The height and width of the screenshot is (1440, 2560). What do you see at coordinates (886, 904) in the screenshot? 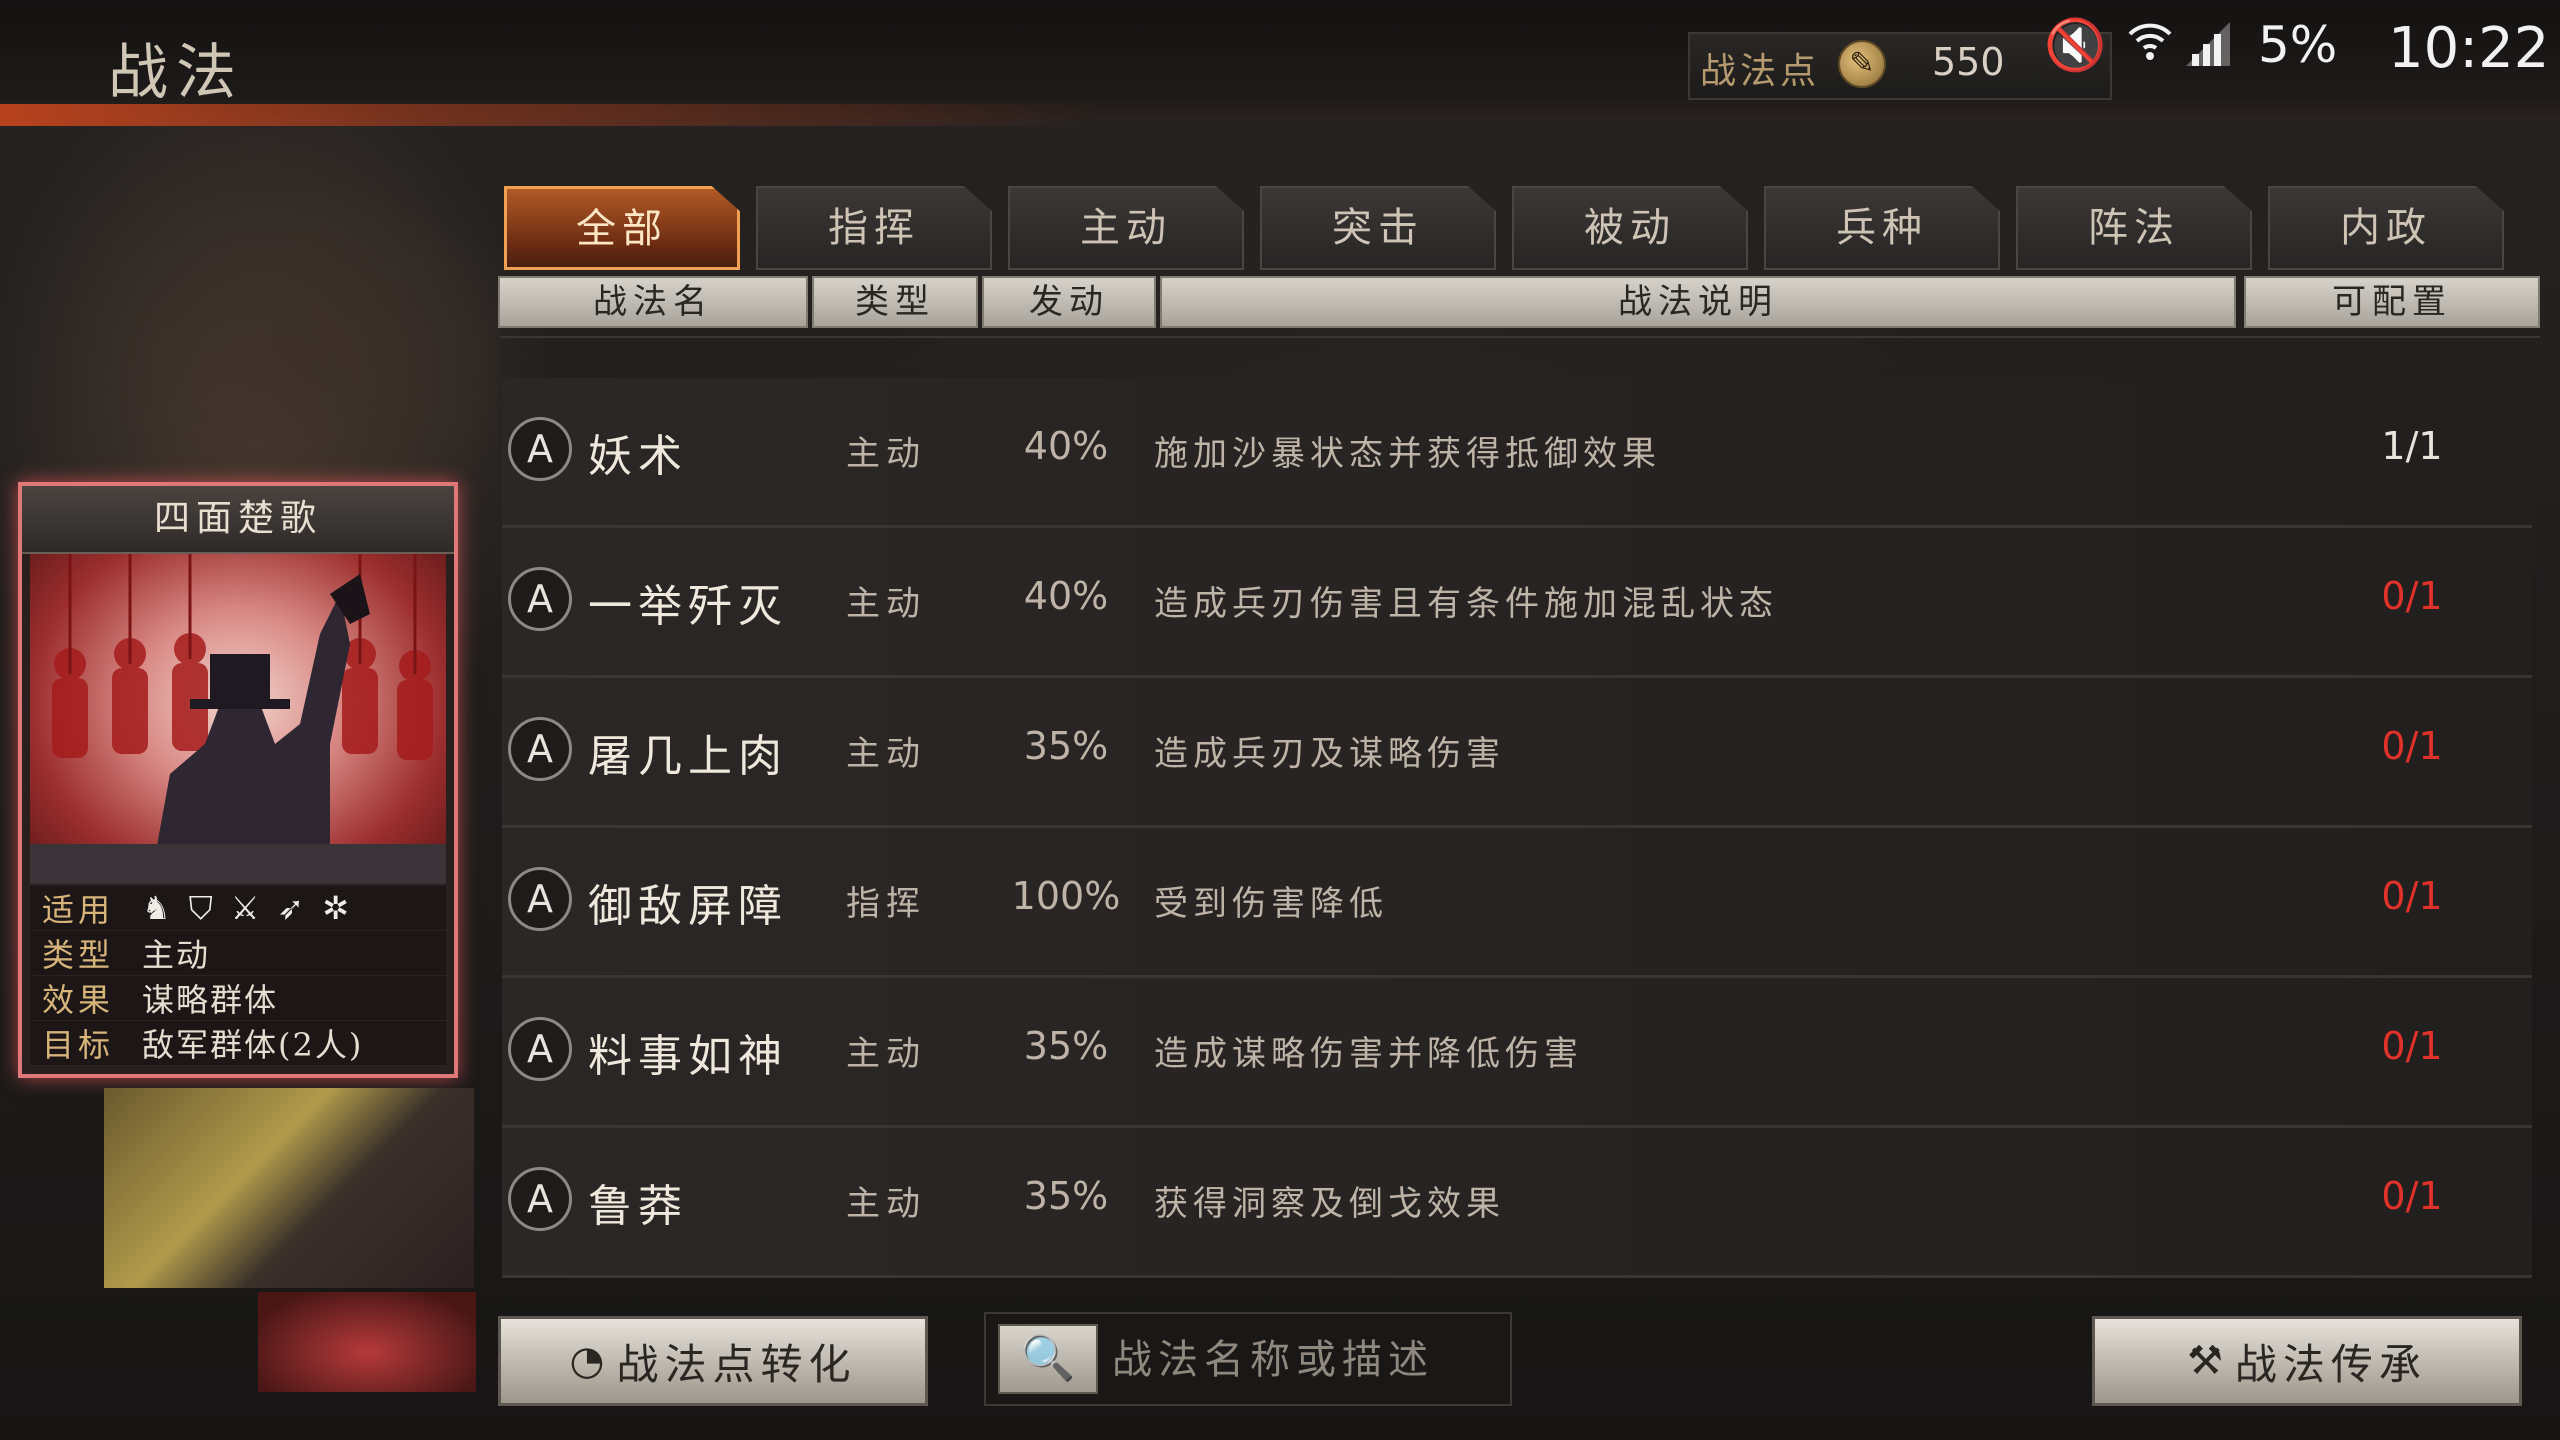
I see `skill-type: 指挥` at bounding box center [886, 904].